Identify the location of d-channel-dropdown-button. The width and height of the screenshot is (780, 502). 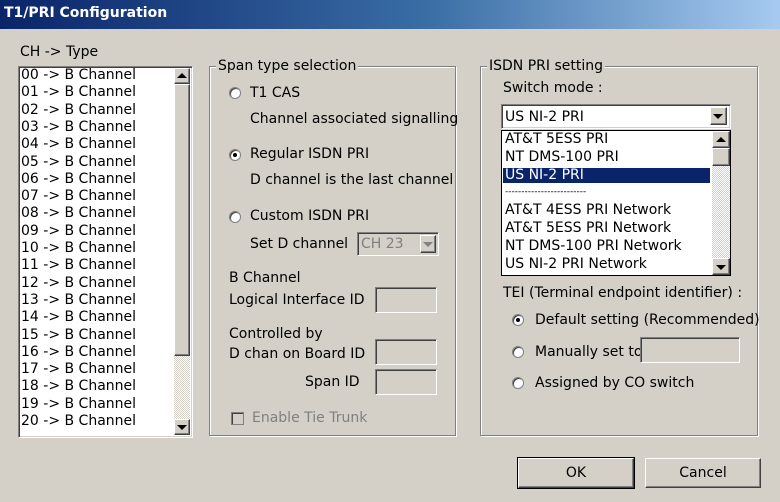
(428, 244).